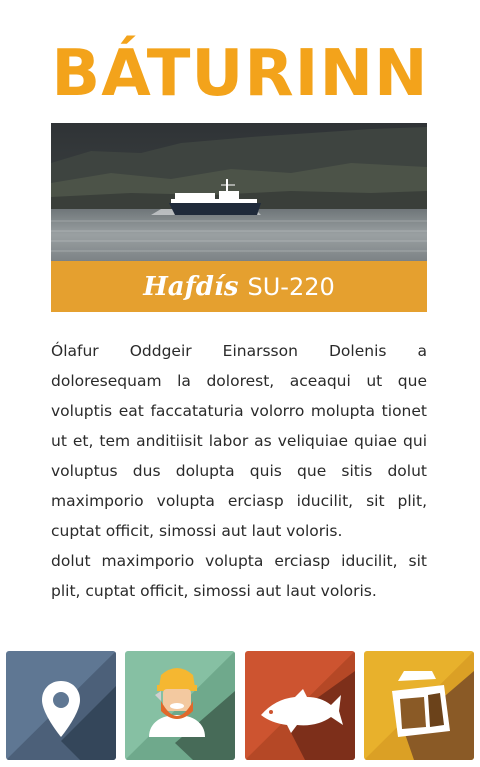  I want to click on tile-fish, so click(300, 705).